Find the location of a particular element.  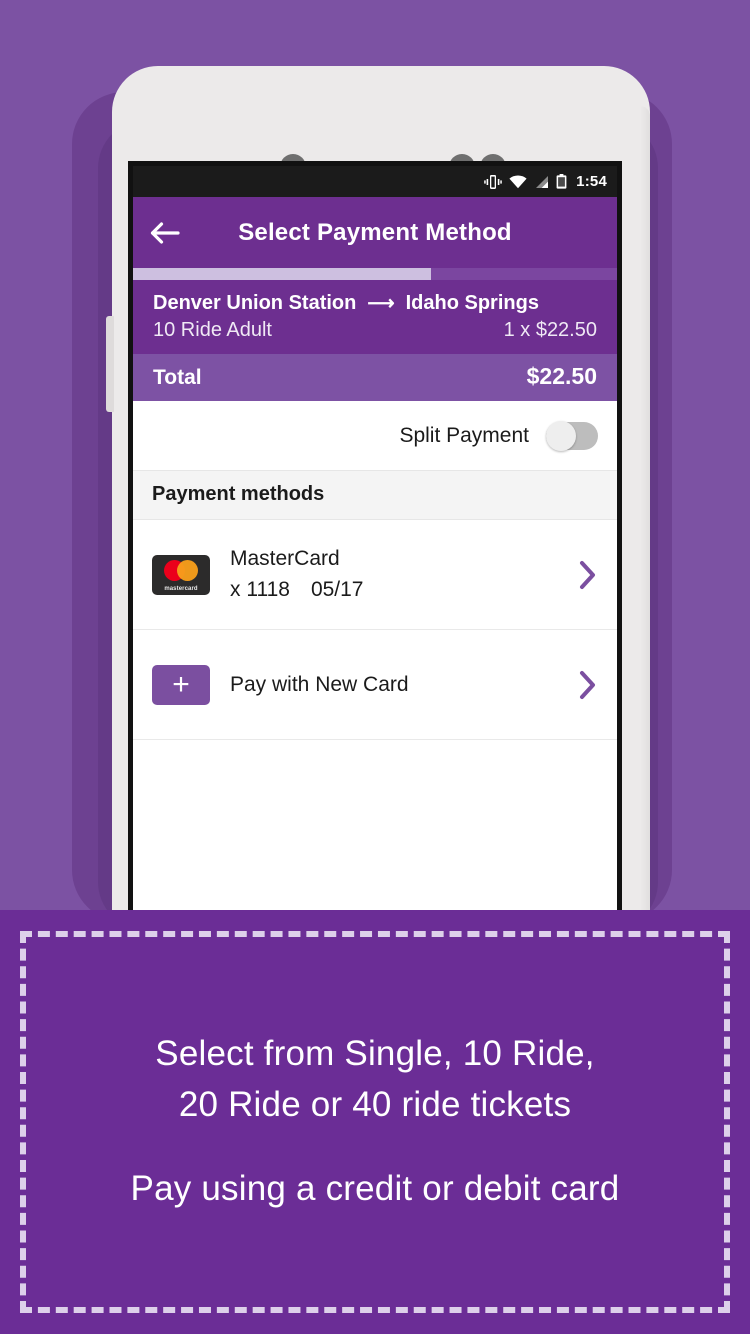

new-card-text: Pay with New Card is located at coordinates (394, 685).